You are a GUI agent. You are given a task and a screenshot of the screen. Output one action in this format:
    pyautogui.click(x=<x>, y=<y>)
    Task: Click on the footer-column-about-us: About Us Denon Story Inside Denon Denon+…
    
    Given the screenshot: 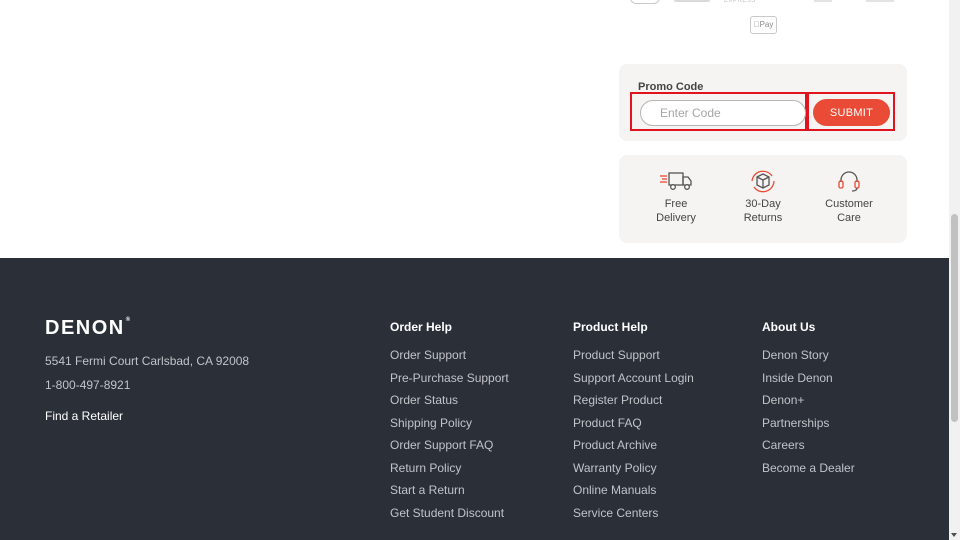 What is the action you would take?
    pyautogui.click(x=808, y=399)
    